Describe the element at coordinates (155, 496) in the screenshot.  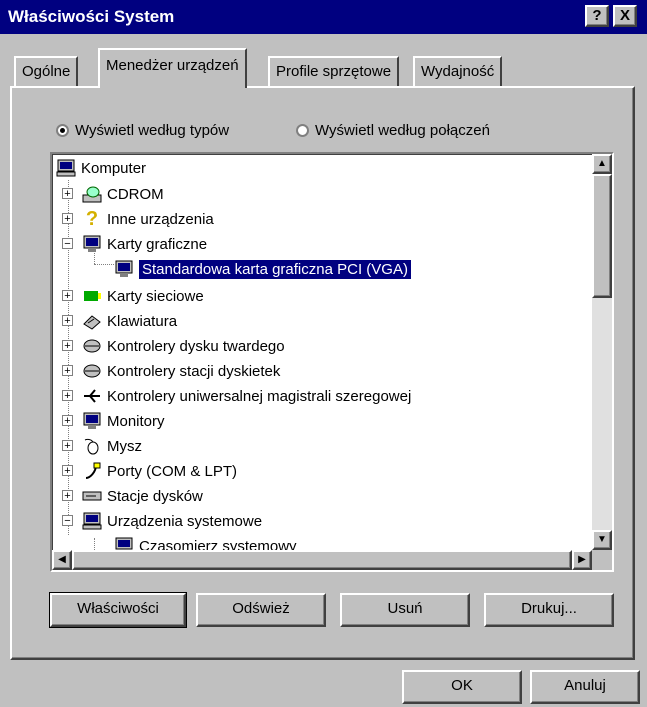
I see `tree-item-label: Stacje dysków` at that location.